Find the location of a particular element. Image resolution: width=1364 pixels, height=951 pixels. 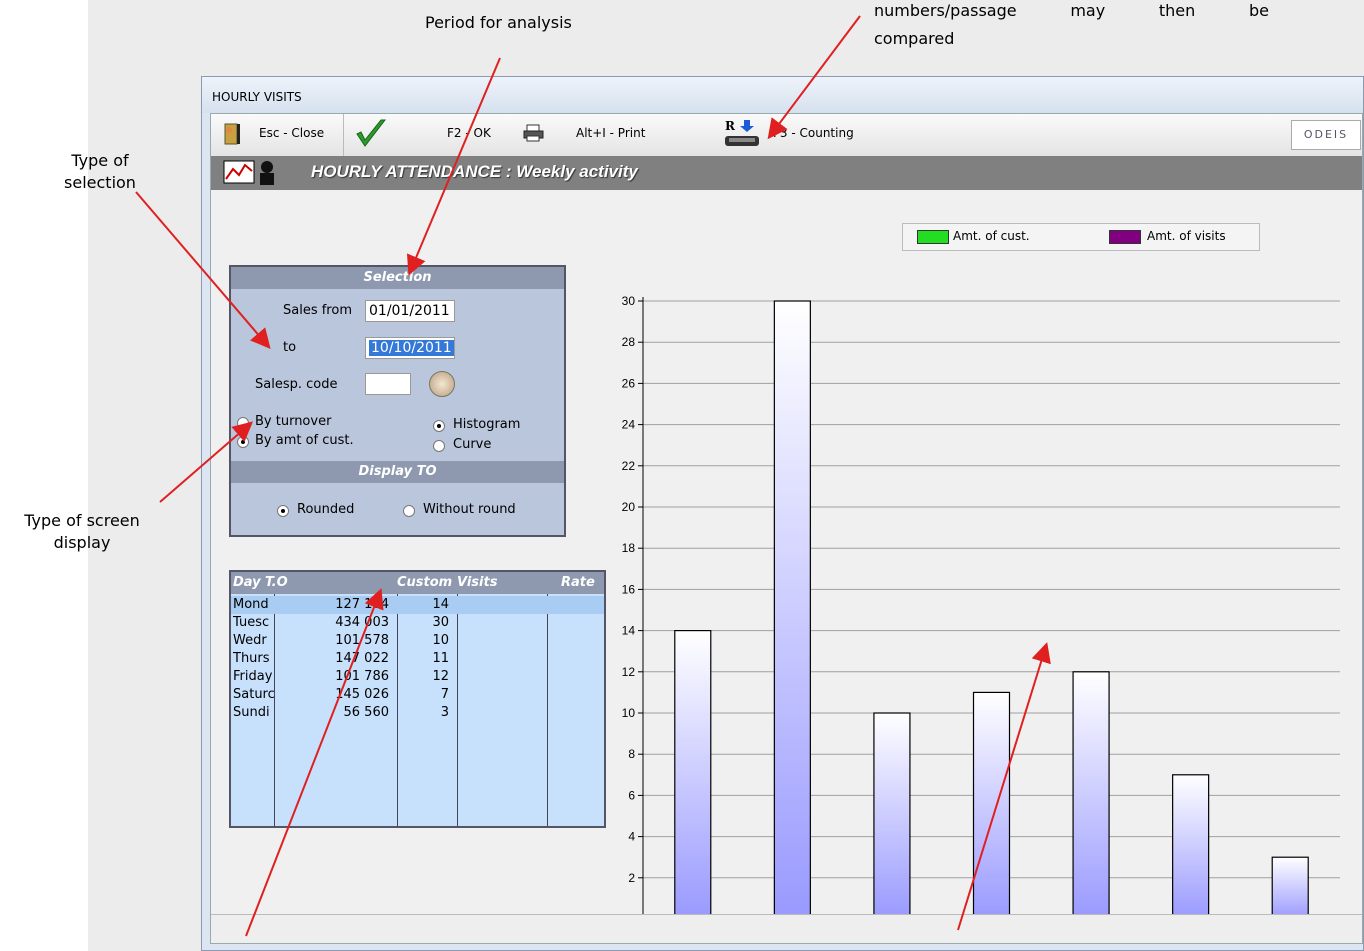

arrow-chart is located at coordinates (1004, 786).